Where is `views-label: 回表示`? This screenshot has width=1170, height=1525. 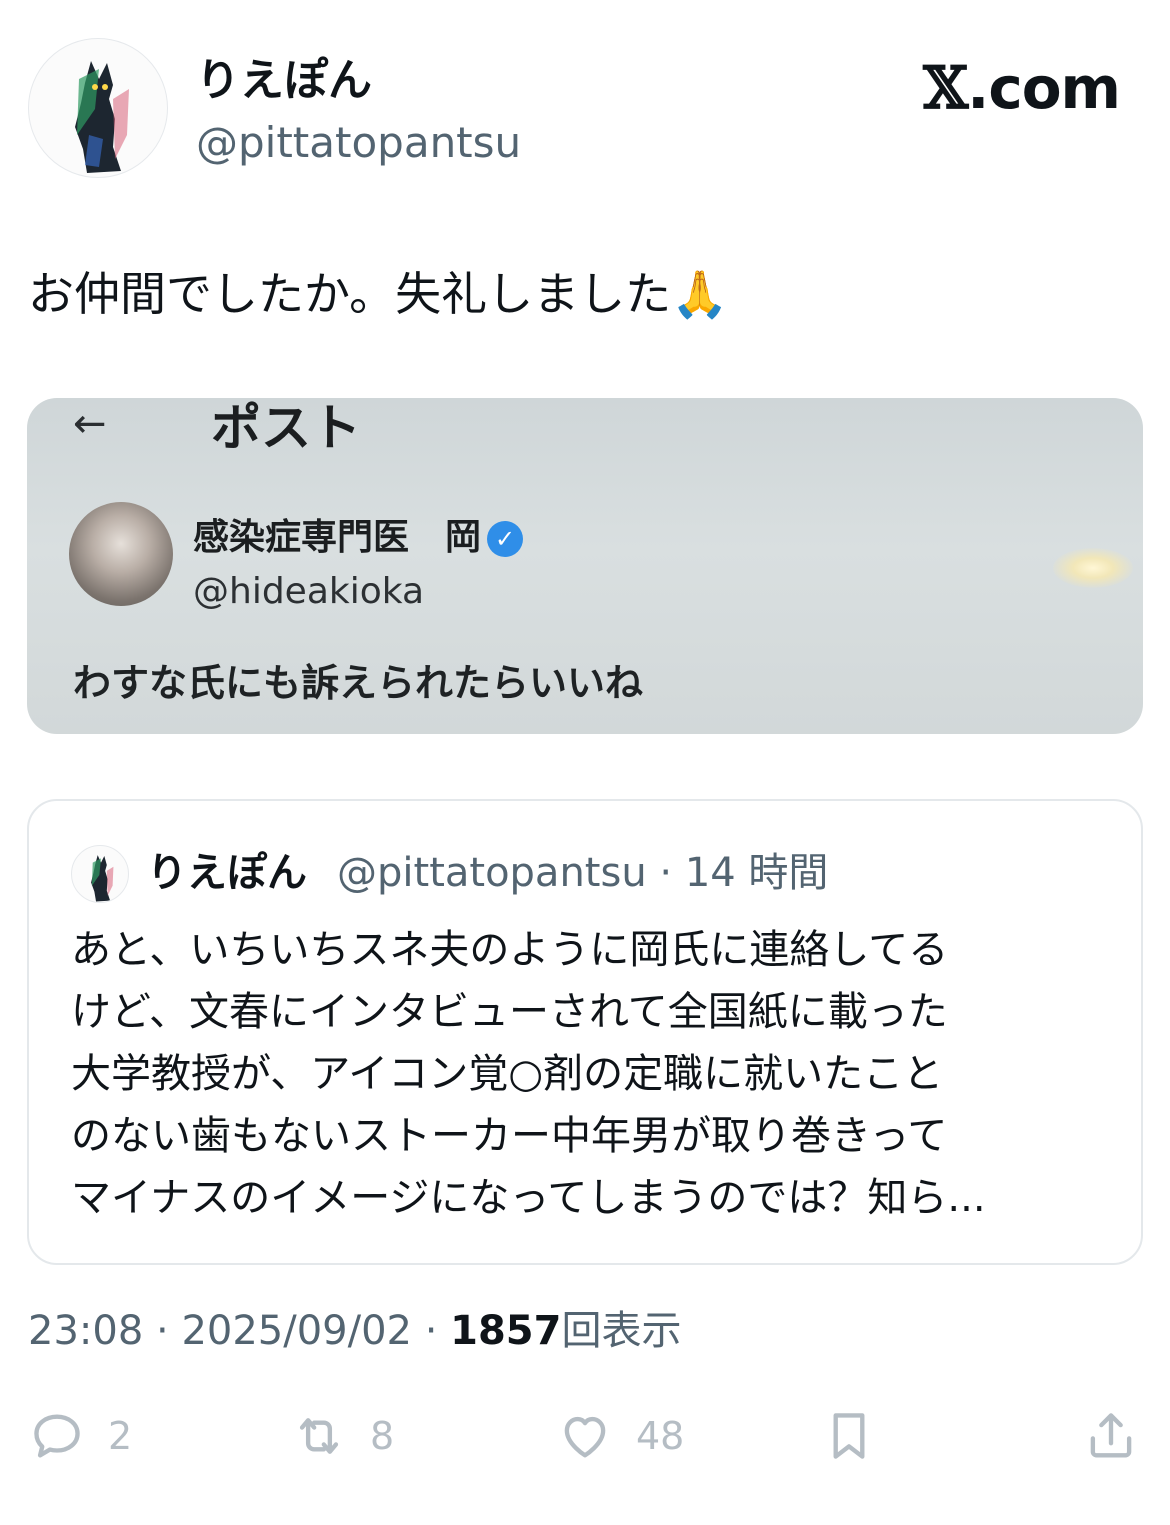
views-label: 回表示 is located at coordinates (621, 1331).